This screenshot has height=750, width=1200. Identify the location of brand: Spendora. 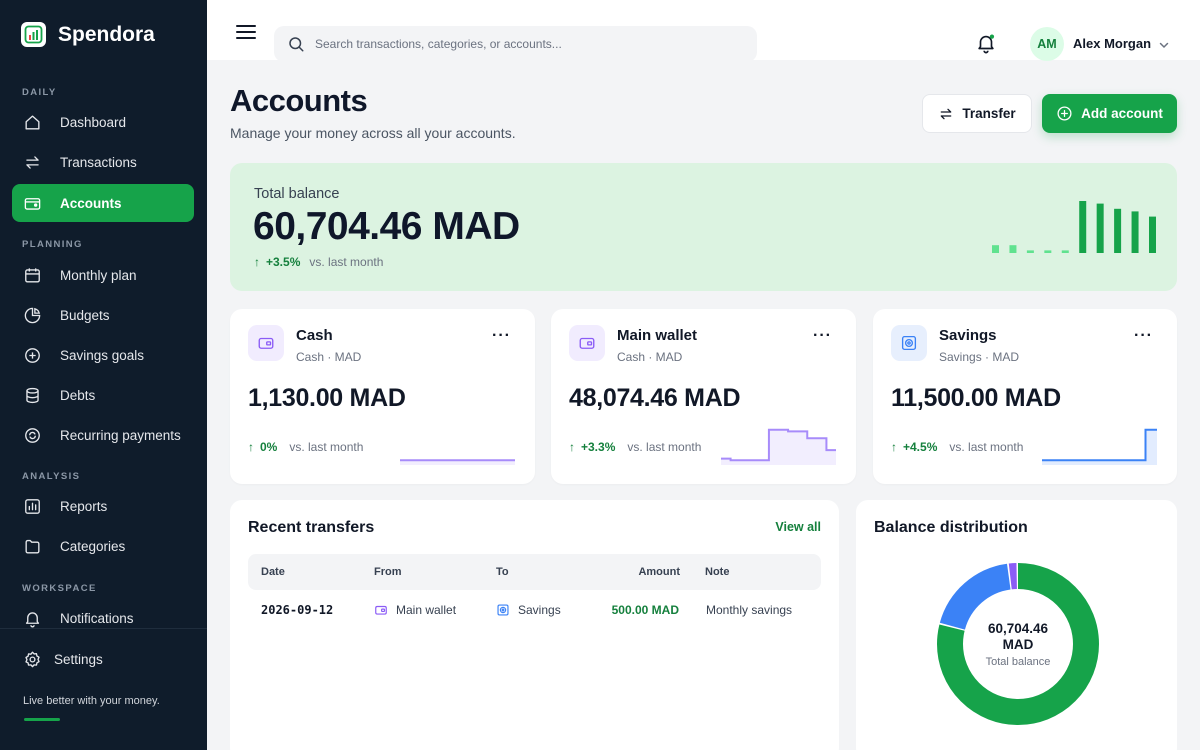
(88, 34).